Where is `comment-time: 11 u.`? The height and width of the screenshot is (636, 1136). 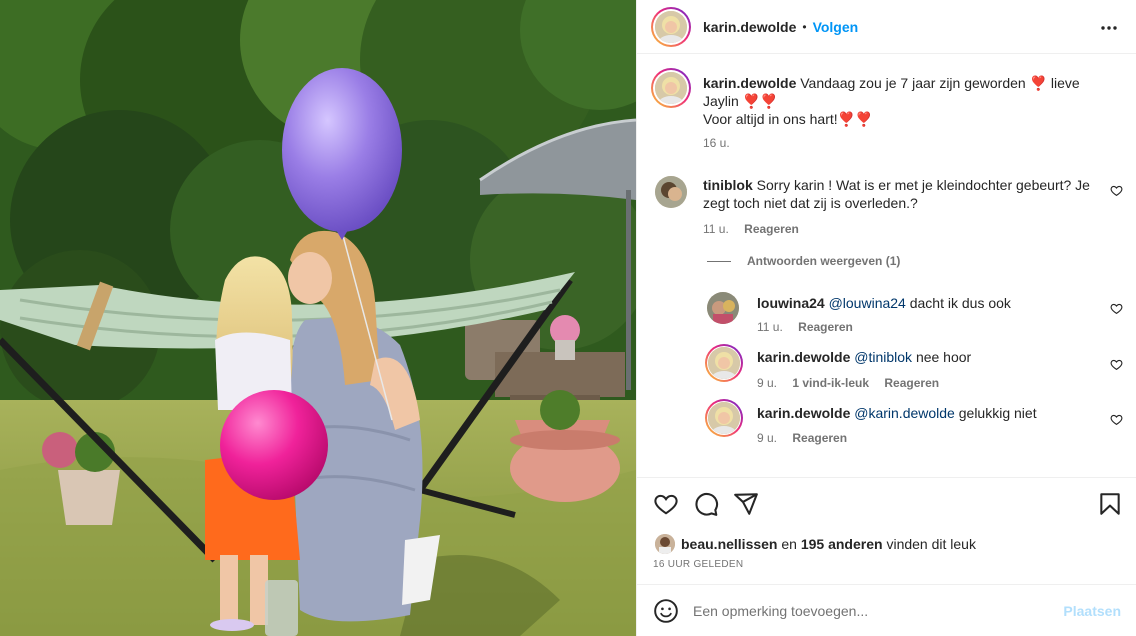
comment-time: 11 u. is located at coordinates (716, 229).